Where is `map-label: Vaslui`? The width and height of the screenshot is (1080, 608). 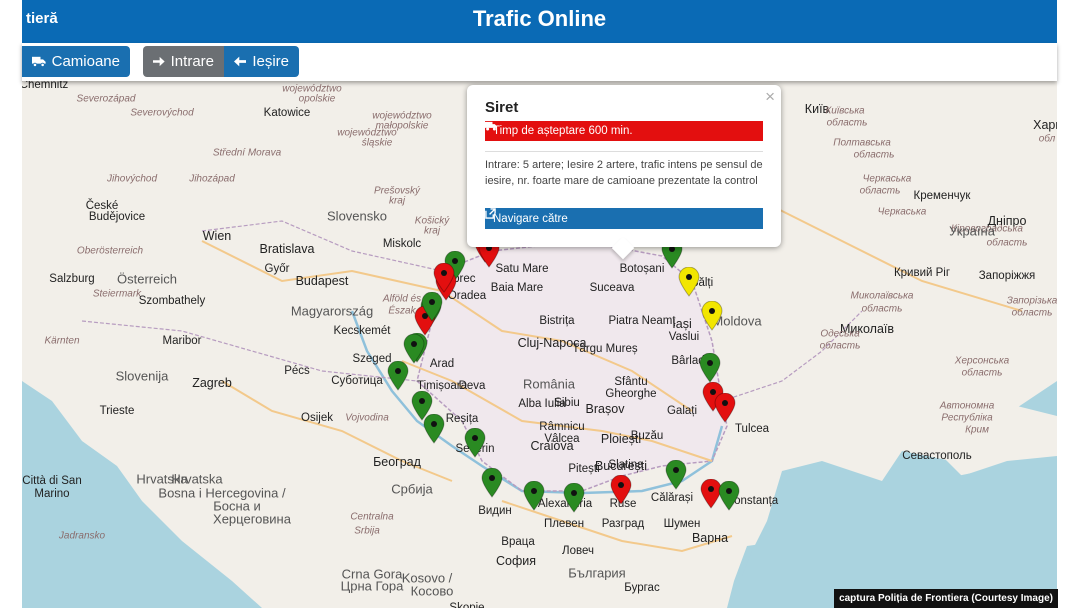 map-label: Vaslui is located at coordinates (684, 337).